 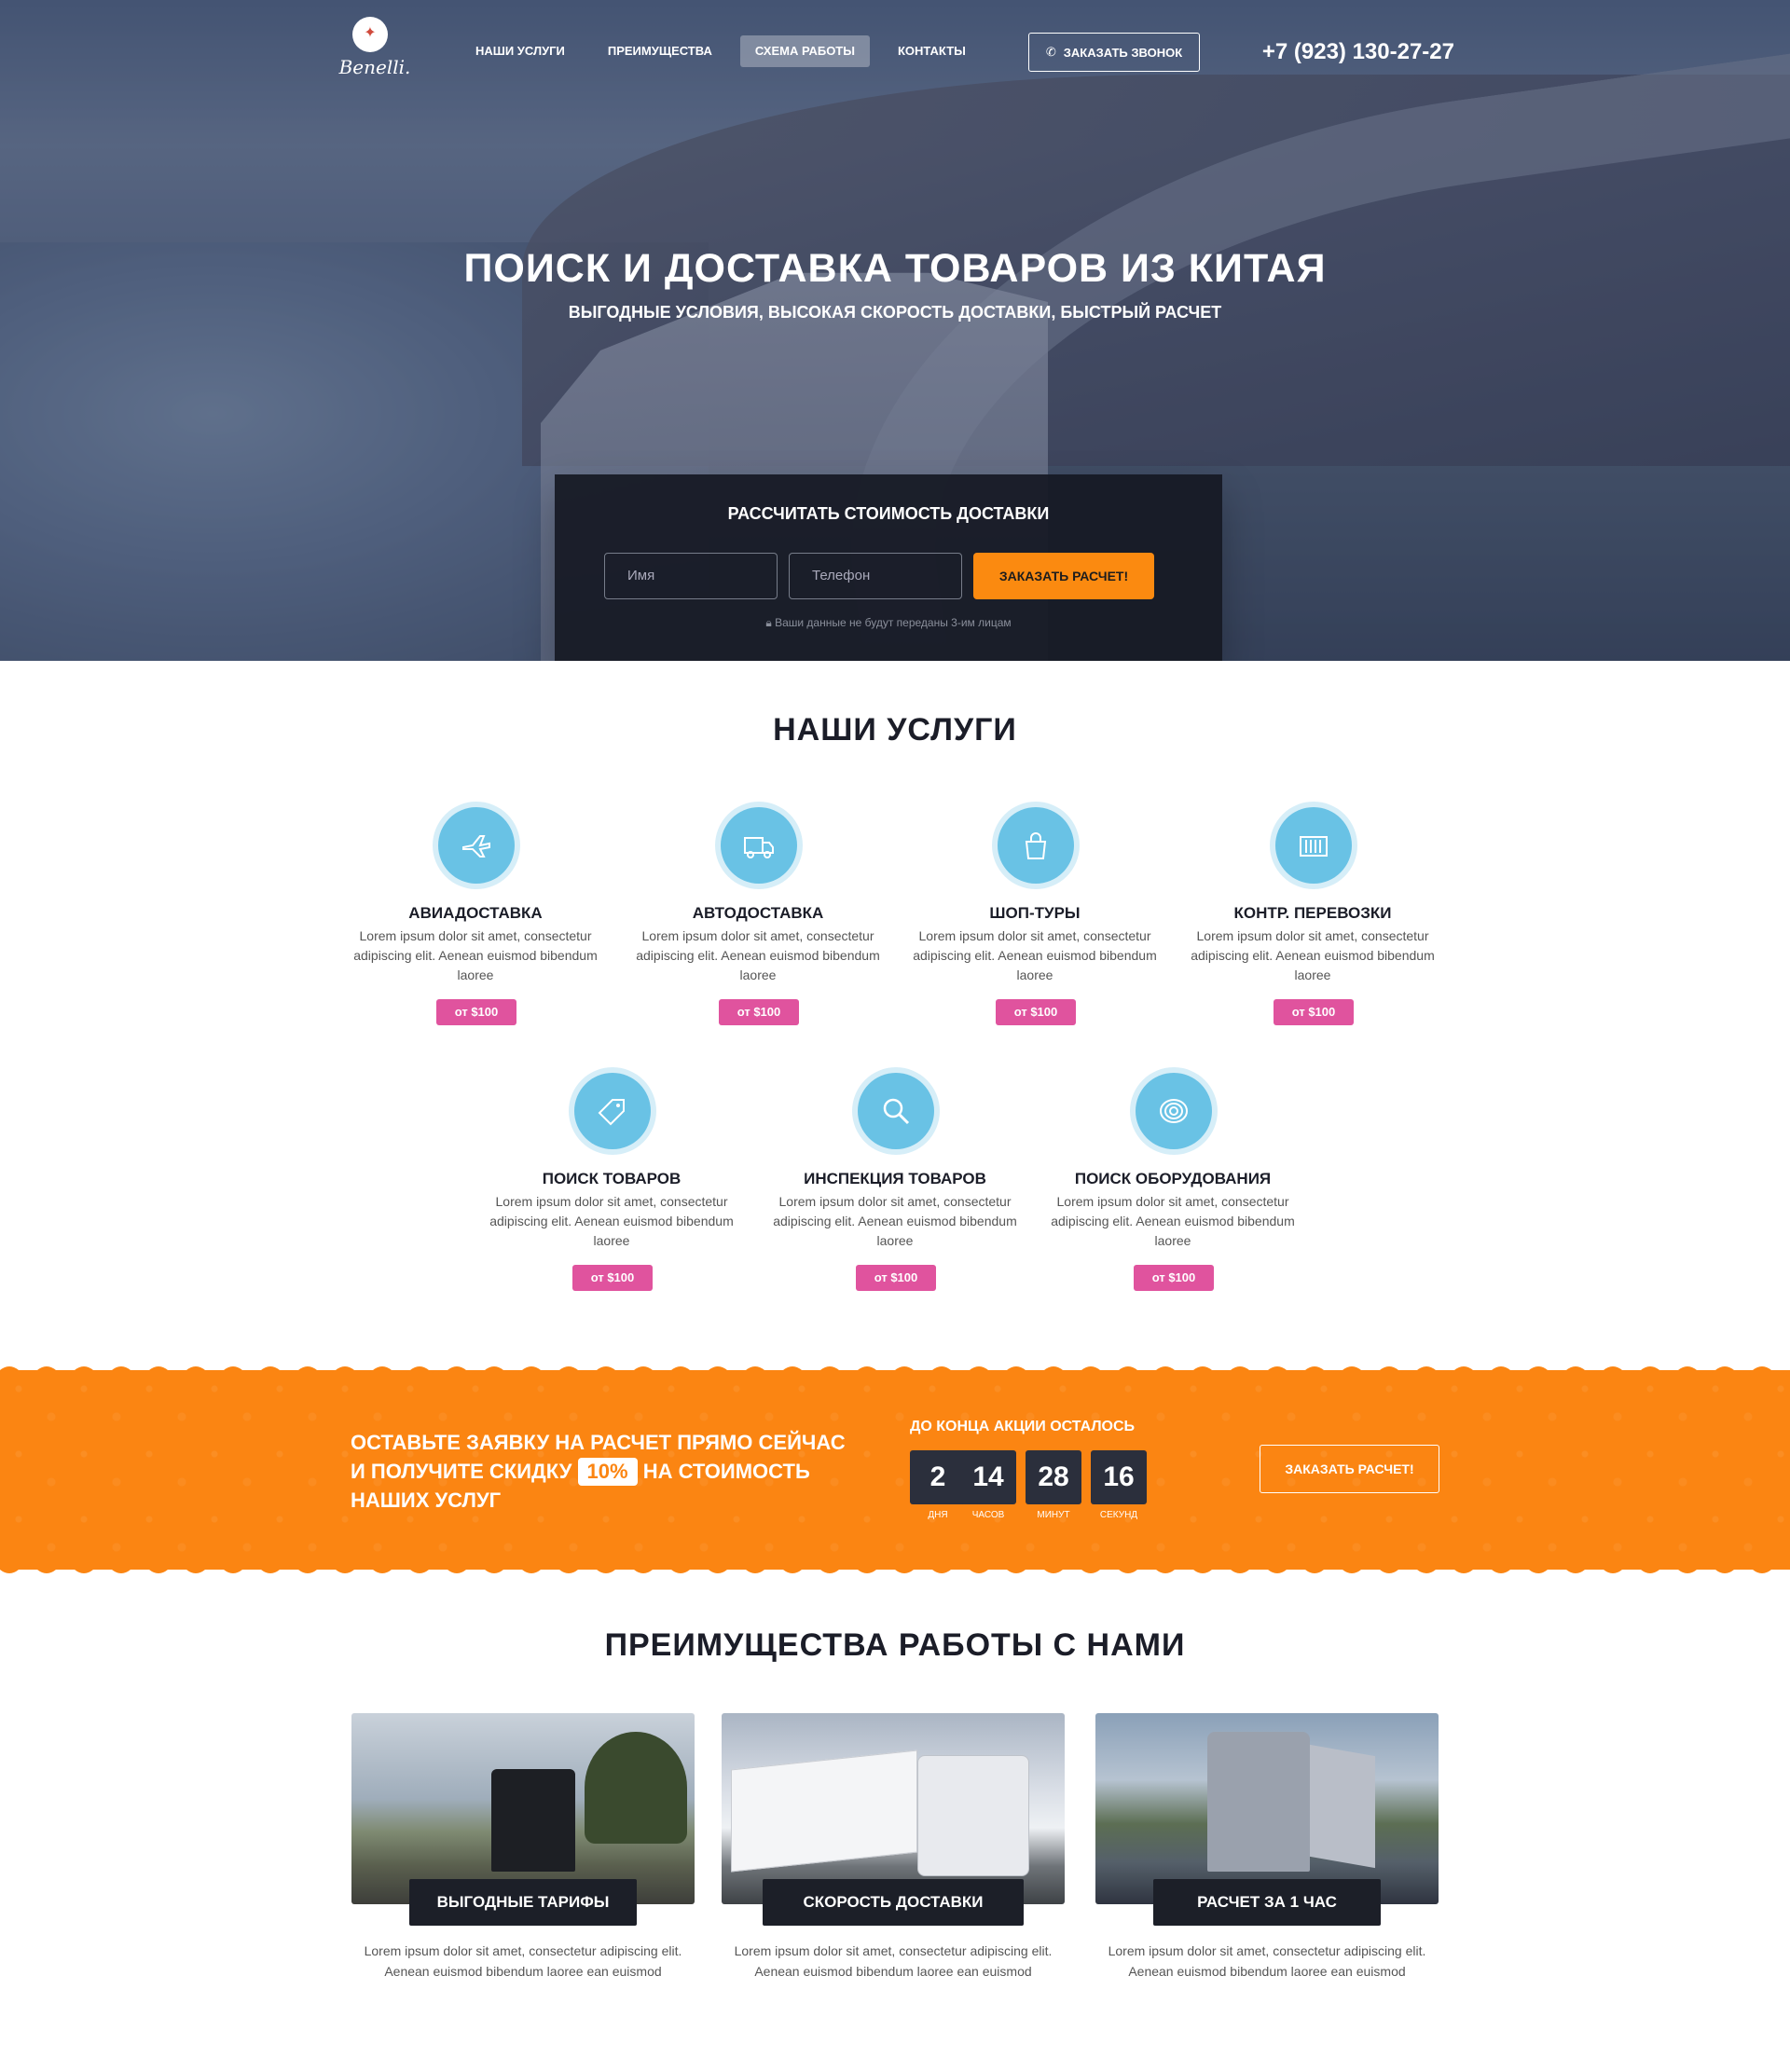 What do you see at coordinates (895, 268) in the screenshot?
I see `hero-title: ПОИСК И ДОСТАВКА ТОВАРОВ ИЗ КИТАЯ` at bounding box center [895, 268].